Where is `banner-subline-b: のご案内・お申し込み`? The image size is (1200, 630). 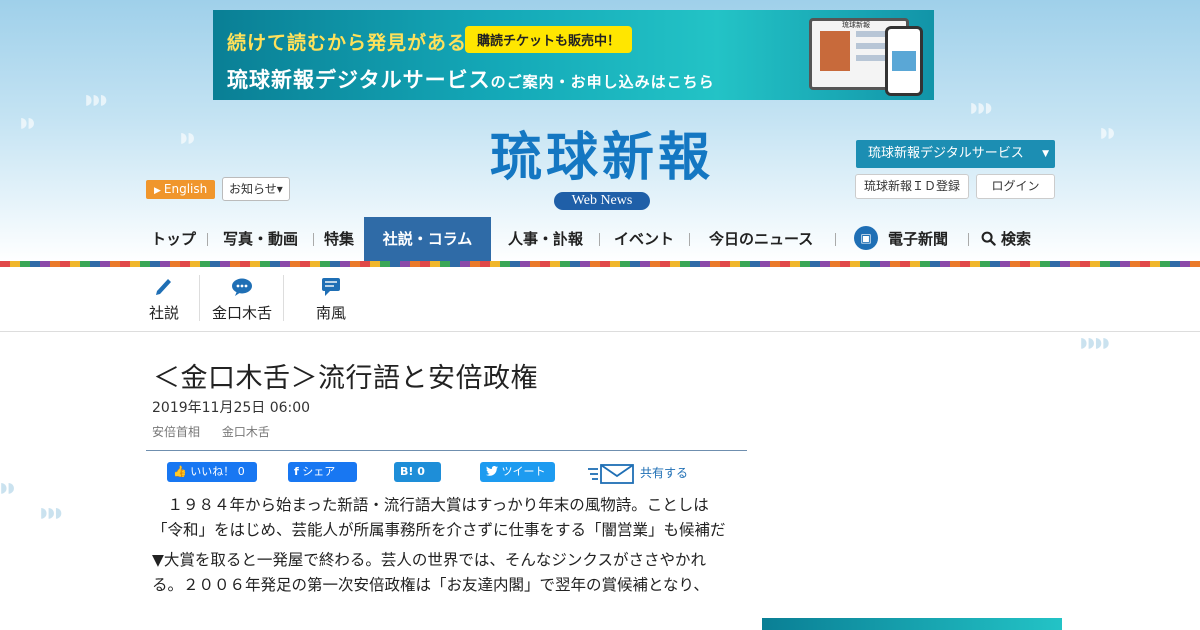
banner-subline-b: のご案内・お申し込み is located at coordinates (570, 82).